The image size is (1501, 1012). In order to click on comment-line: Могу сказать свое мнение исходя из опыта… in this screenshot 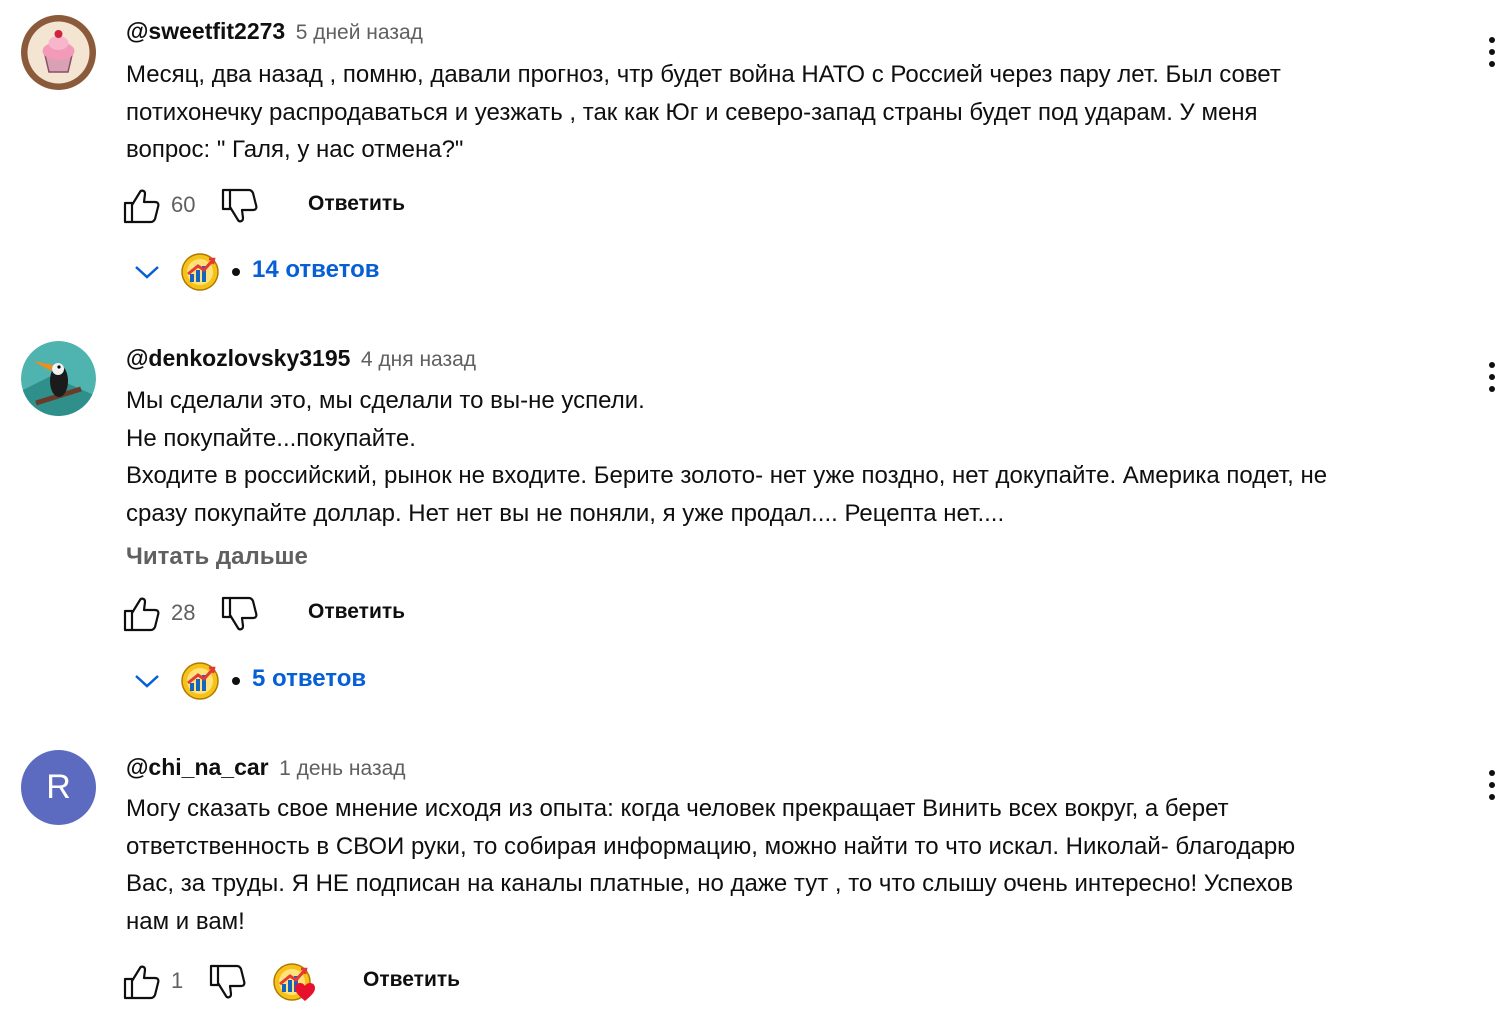, I will do `click(677, 808)`.